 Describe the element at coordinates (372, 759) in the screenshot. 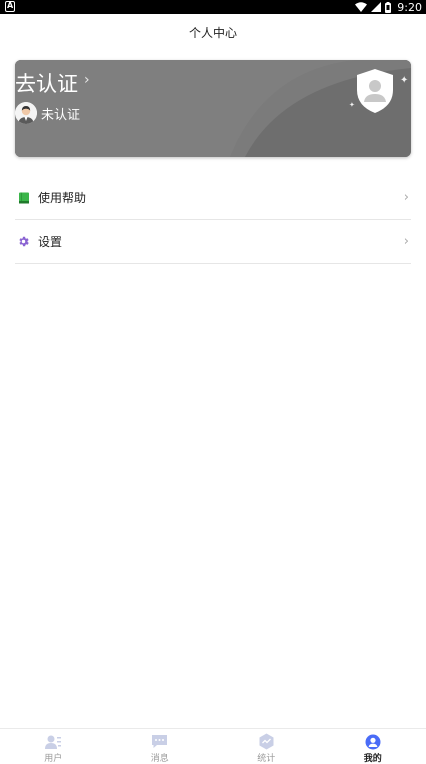

I see `nav-label: 我的` at that location.